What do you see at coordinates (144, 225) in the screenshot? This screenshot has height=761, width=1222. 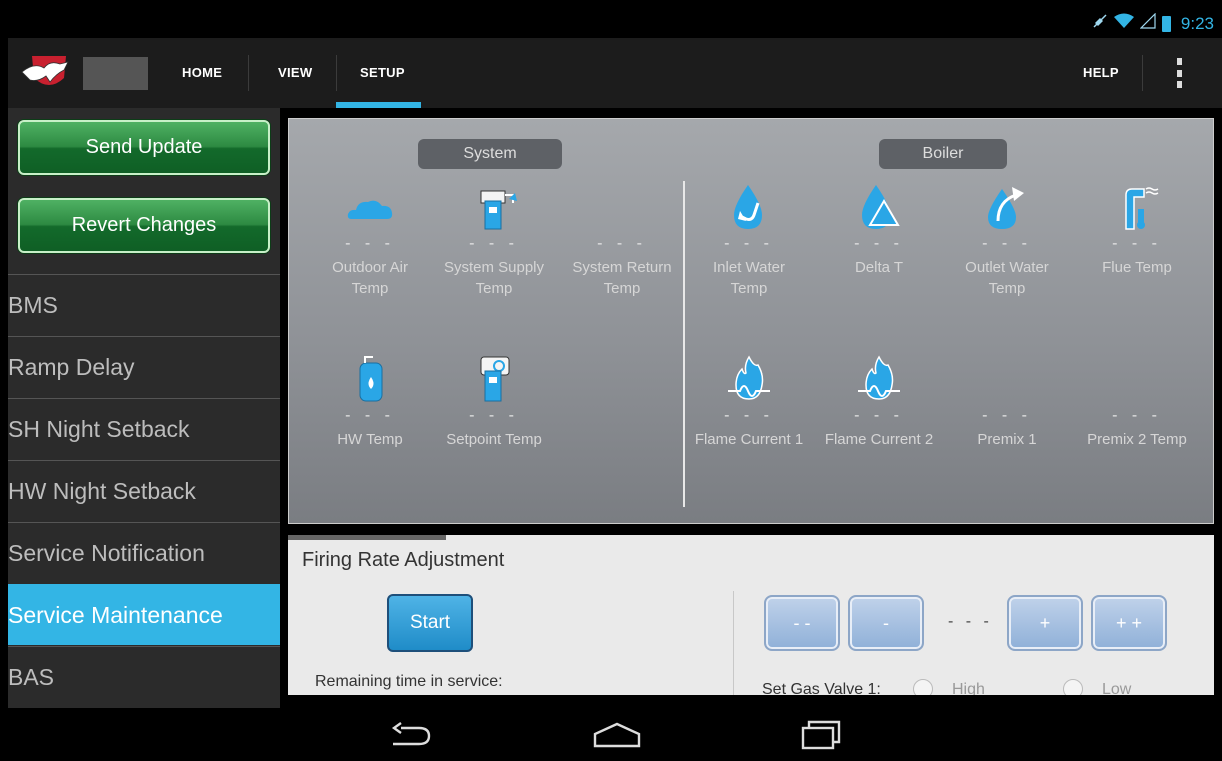 I see `revert-changes-button: Revert Changes` at bounding box center [144, 225].